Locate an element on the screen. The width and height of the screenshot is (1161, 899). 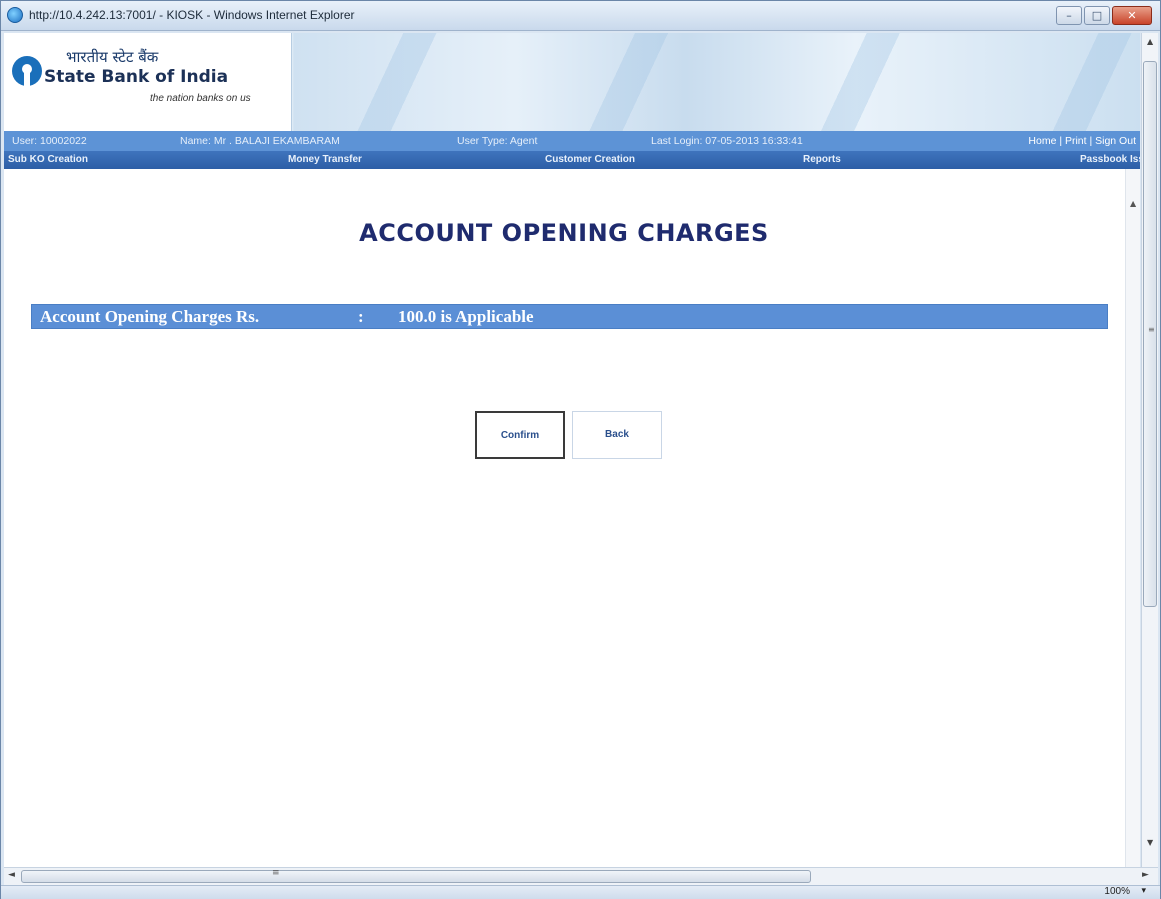
maximize-button: □ is located at coordinates (1097, 15).